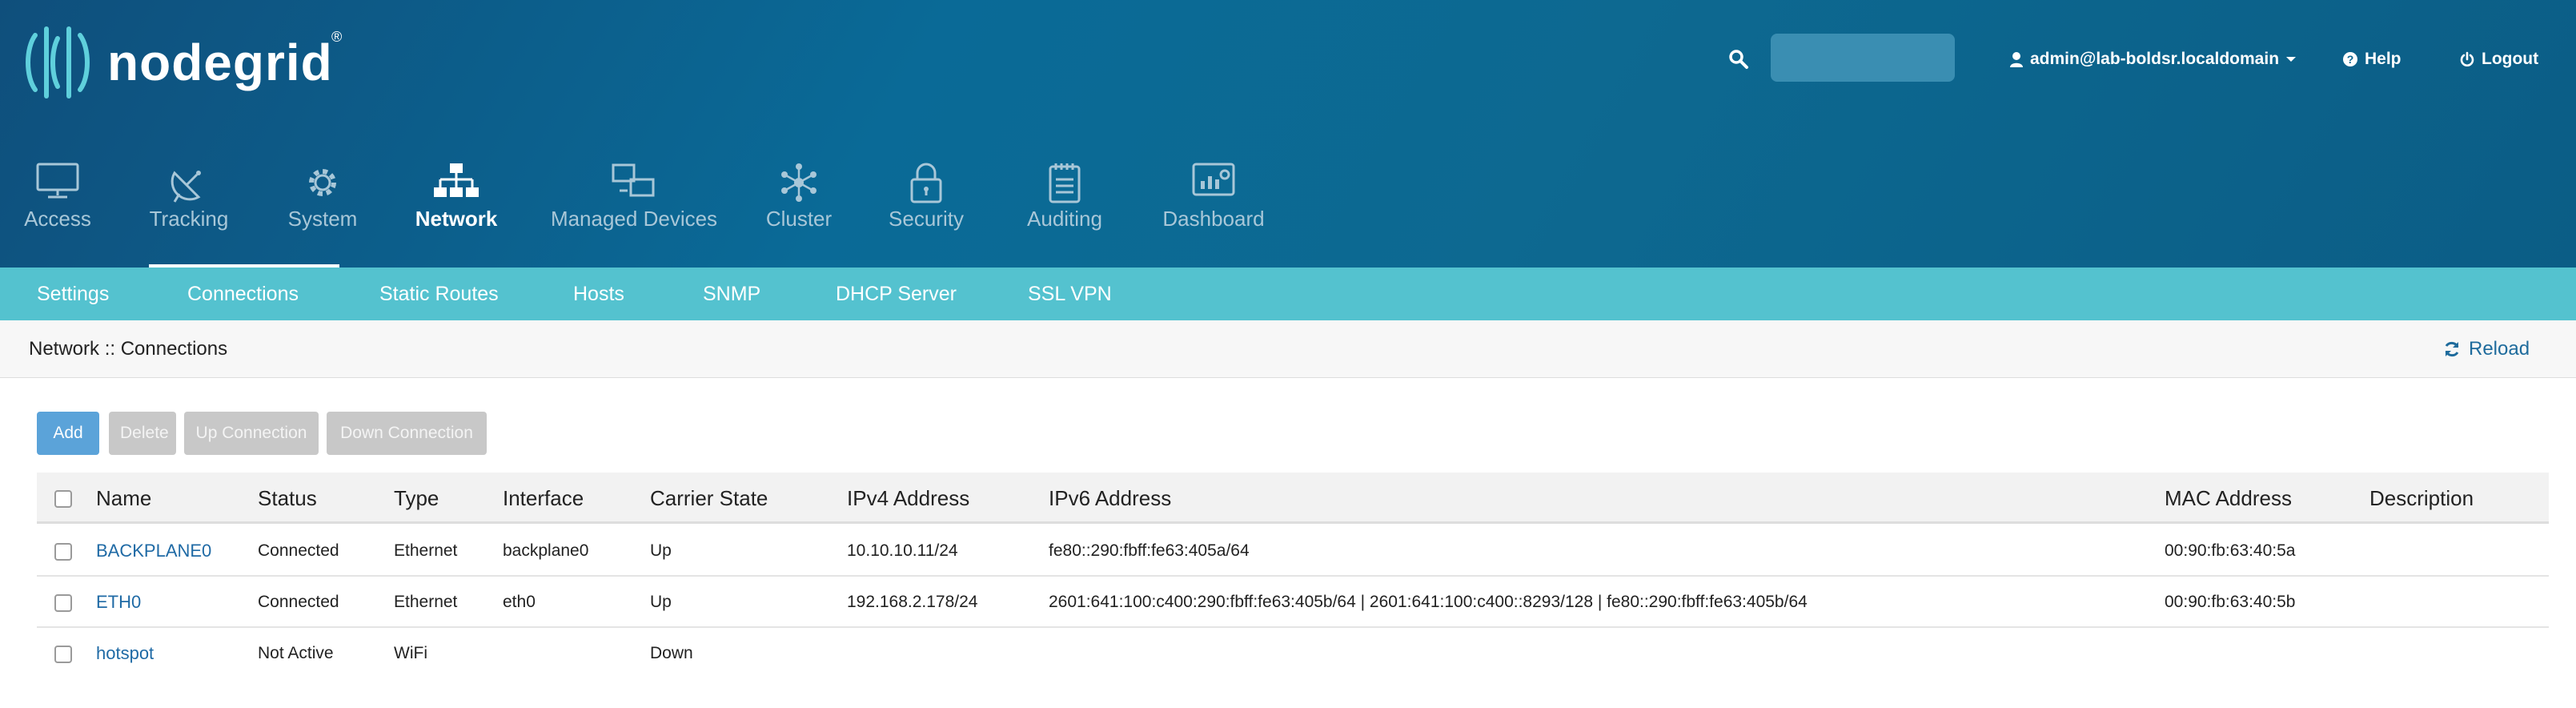 The width and height of the screenshot is (2576, 708). I want to click on status-cell: Not Active, so click(296, 653).